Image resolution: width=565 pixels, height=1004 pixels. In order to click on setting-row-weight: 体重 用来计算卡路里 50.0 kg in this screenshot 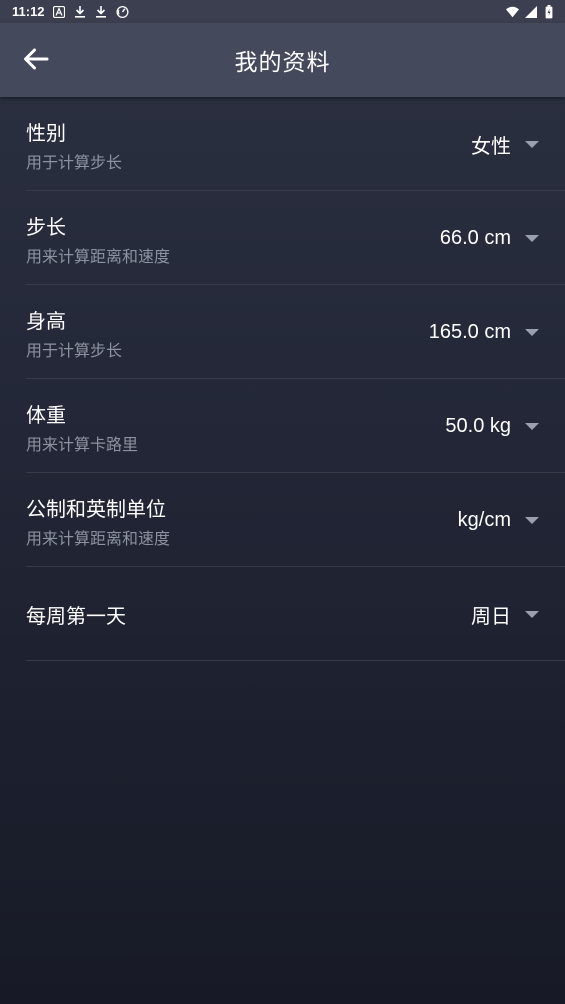, I will do `click(295, 426)`.